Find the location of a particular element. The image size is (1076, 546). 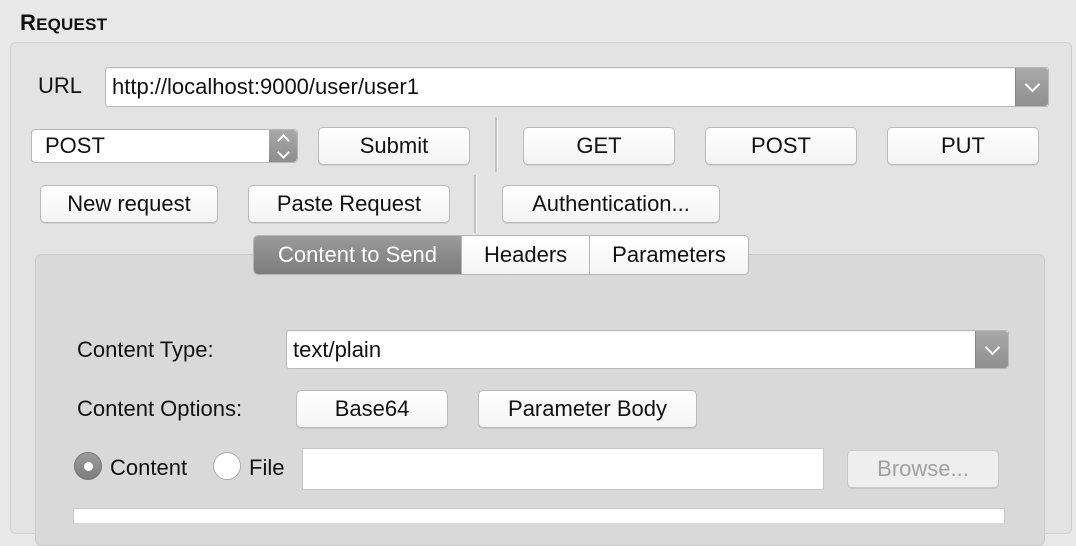

method-select: POST is located at coordinates (164, 146).